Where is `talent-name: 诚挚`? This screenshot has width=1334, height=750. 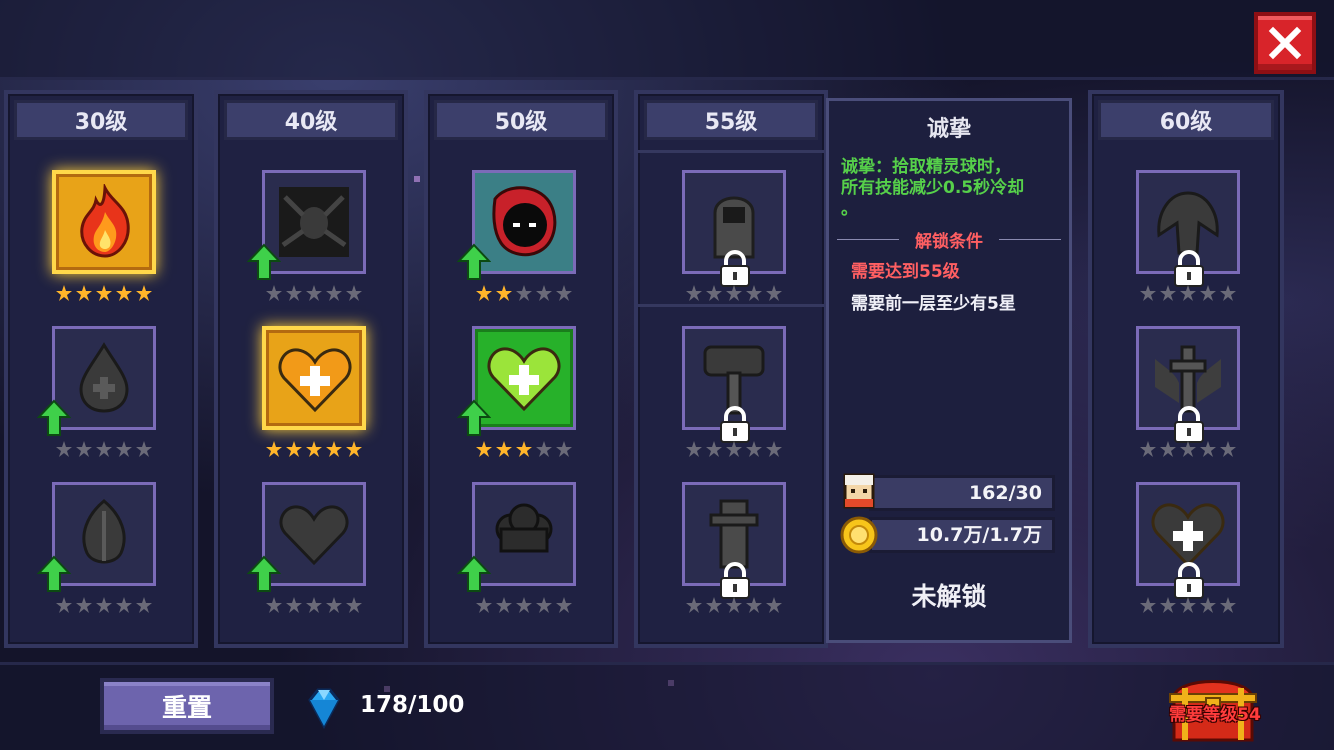
talent-name: 诚挚 is located at coordinates (948, 129).